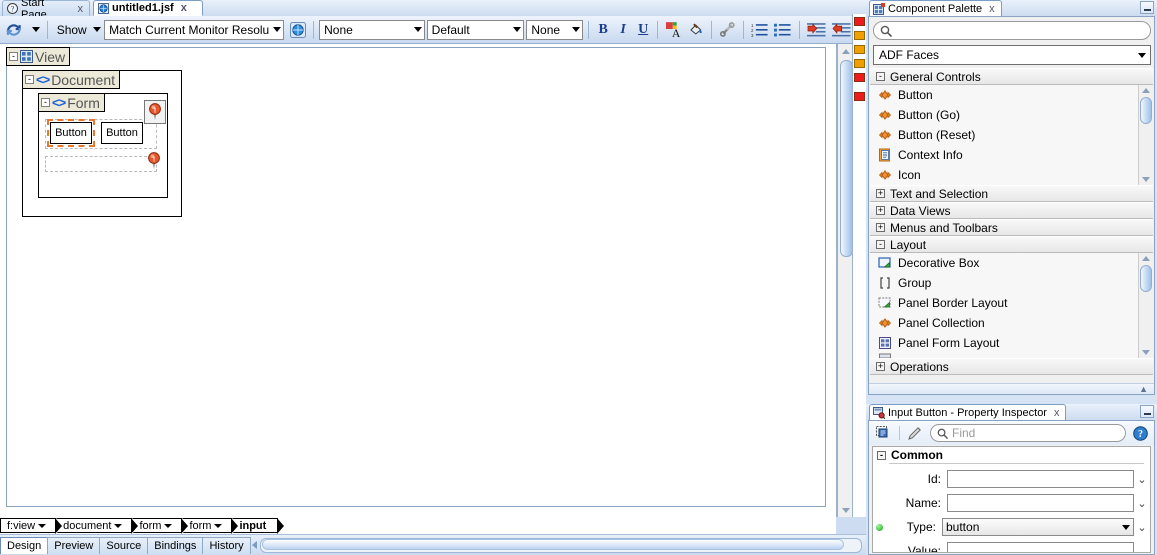  Describe the element at coordinates (298, 30) in the screenshot. I see `browser-preview-button` at that location.